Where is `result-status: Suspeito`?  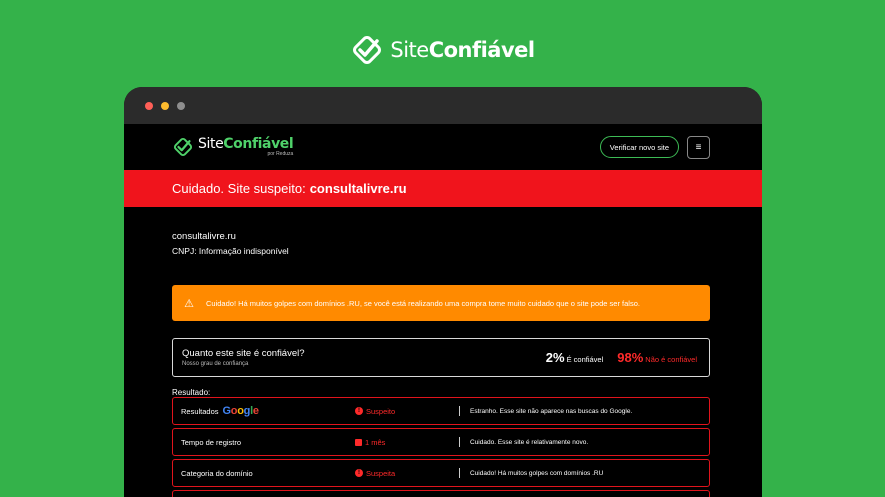 result-status: Suspeito is located at coordinates (381, 411).